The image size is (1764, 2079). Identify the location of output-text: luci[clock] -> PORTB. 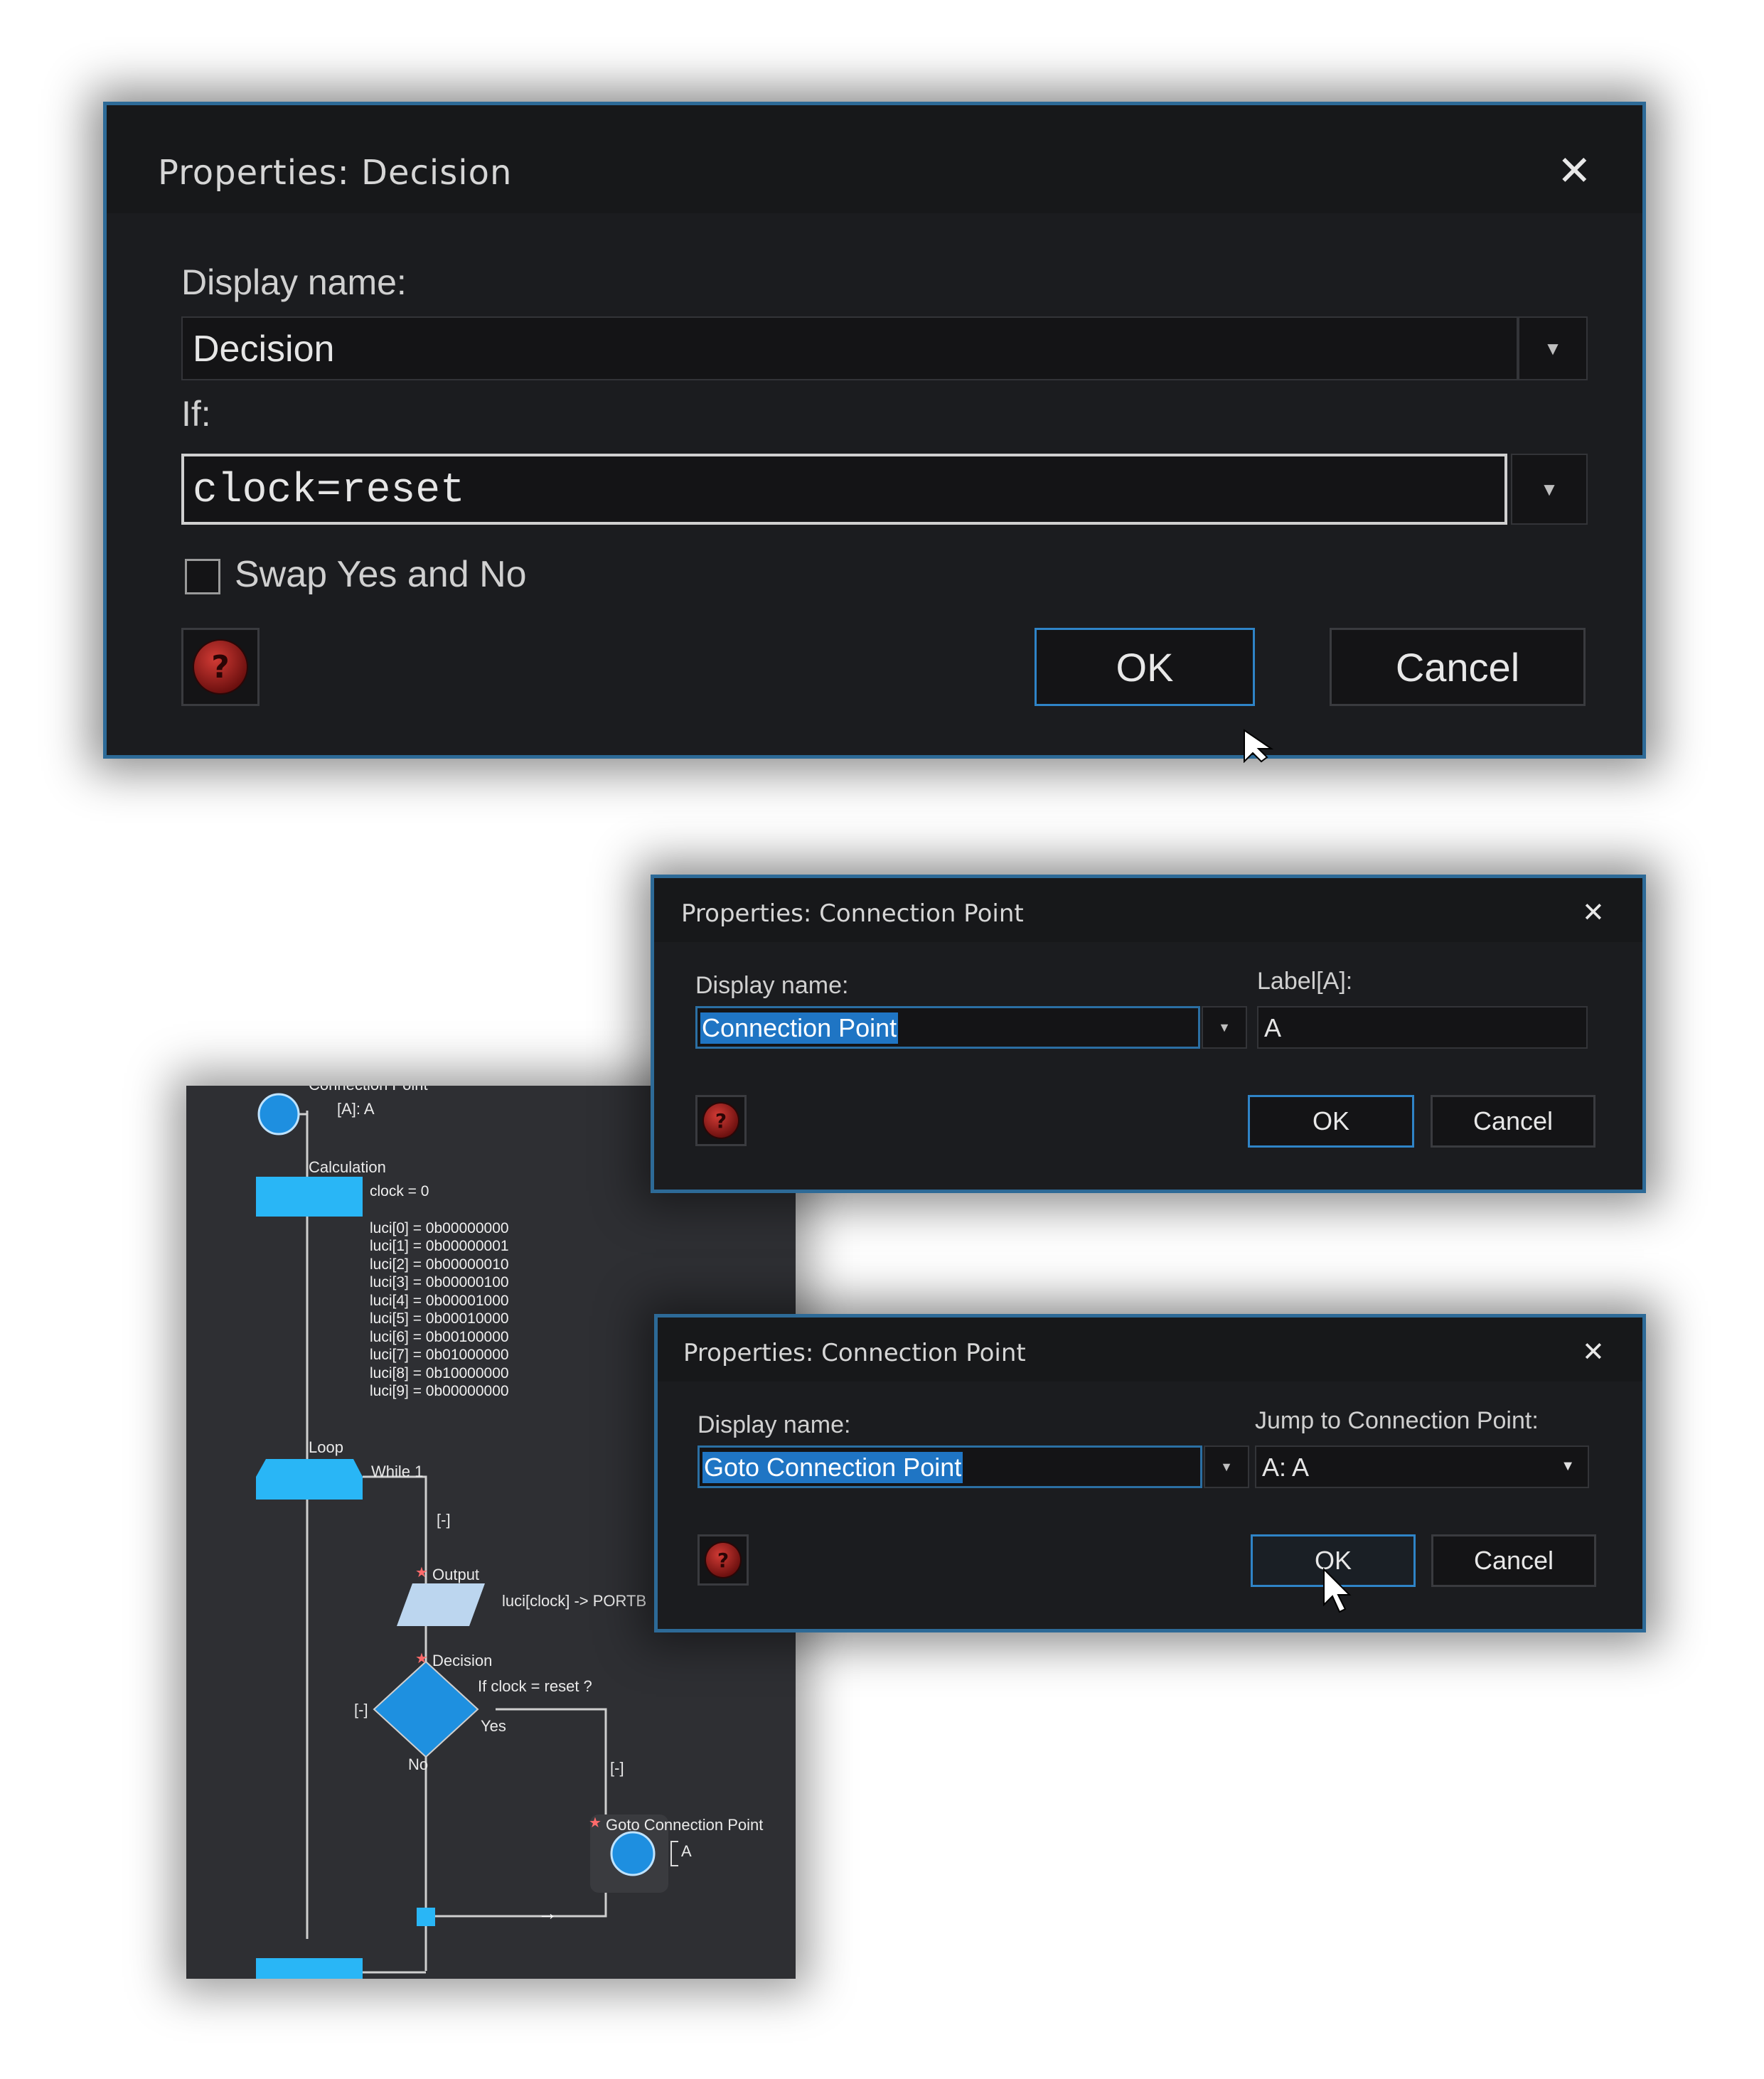
(574, 1601).